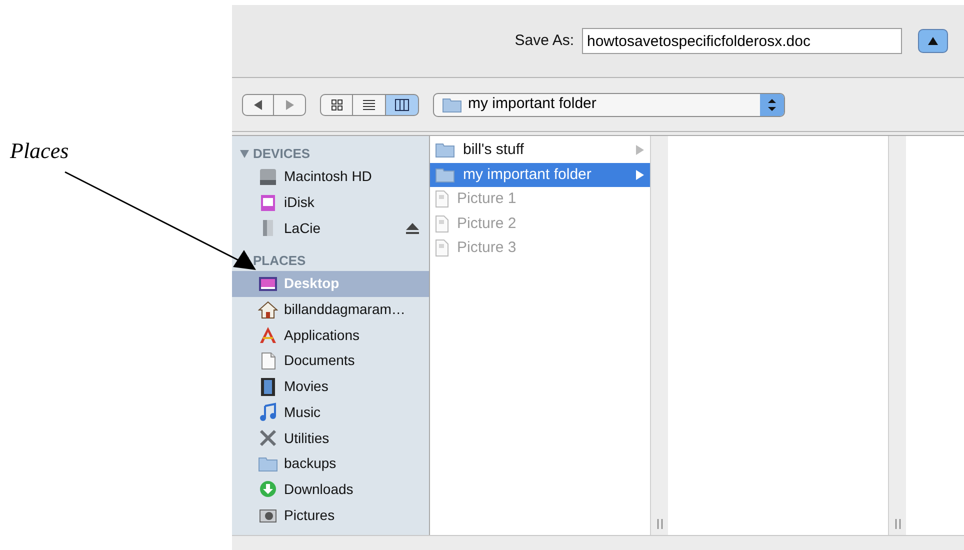 The height and width of the screenshot is (550, 964). I want to click on sidebar-item: Music, so click(330, 413).